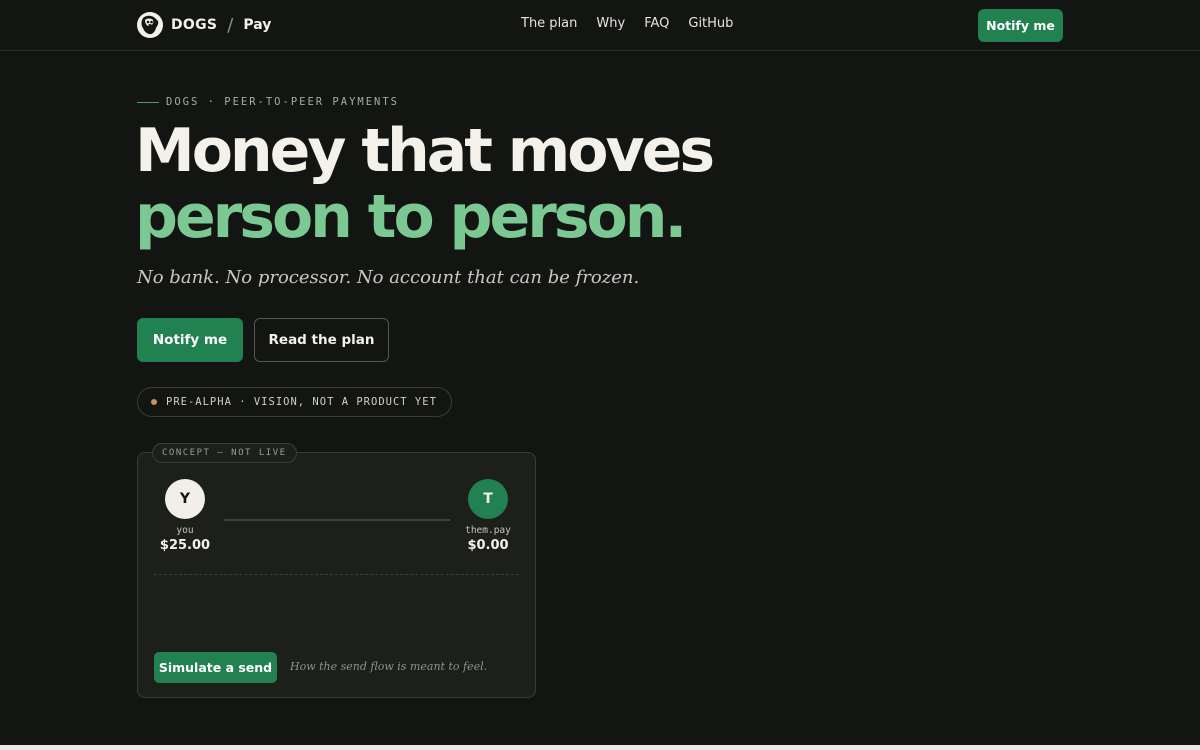  I want to click on status-badge: PRE-ALPHA · VISION, NOT A PRODUCT YET, so click(294, 402).